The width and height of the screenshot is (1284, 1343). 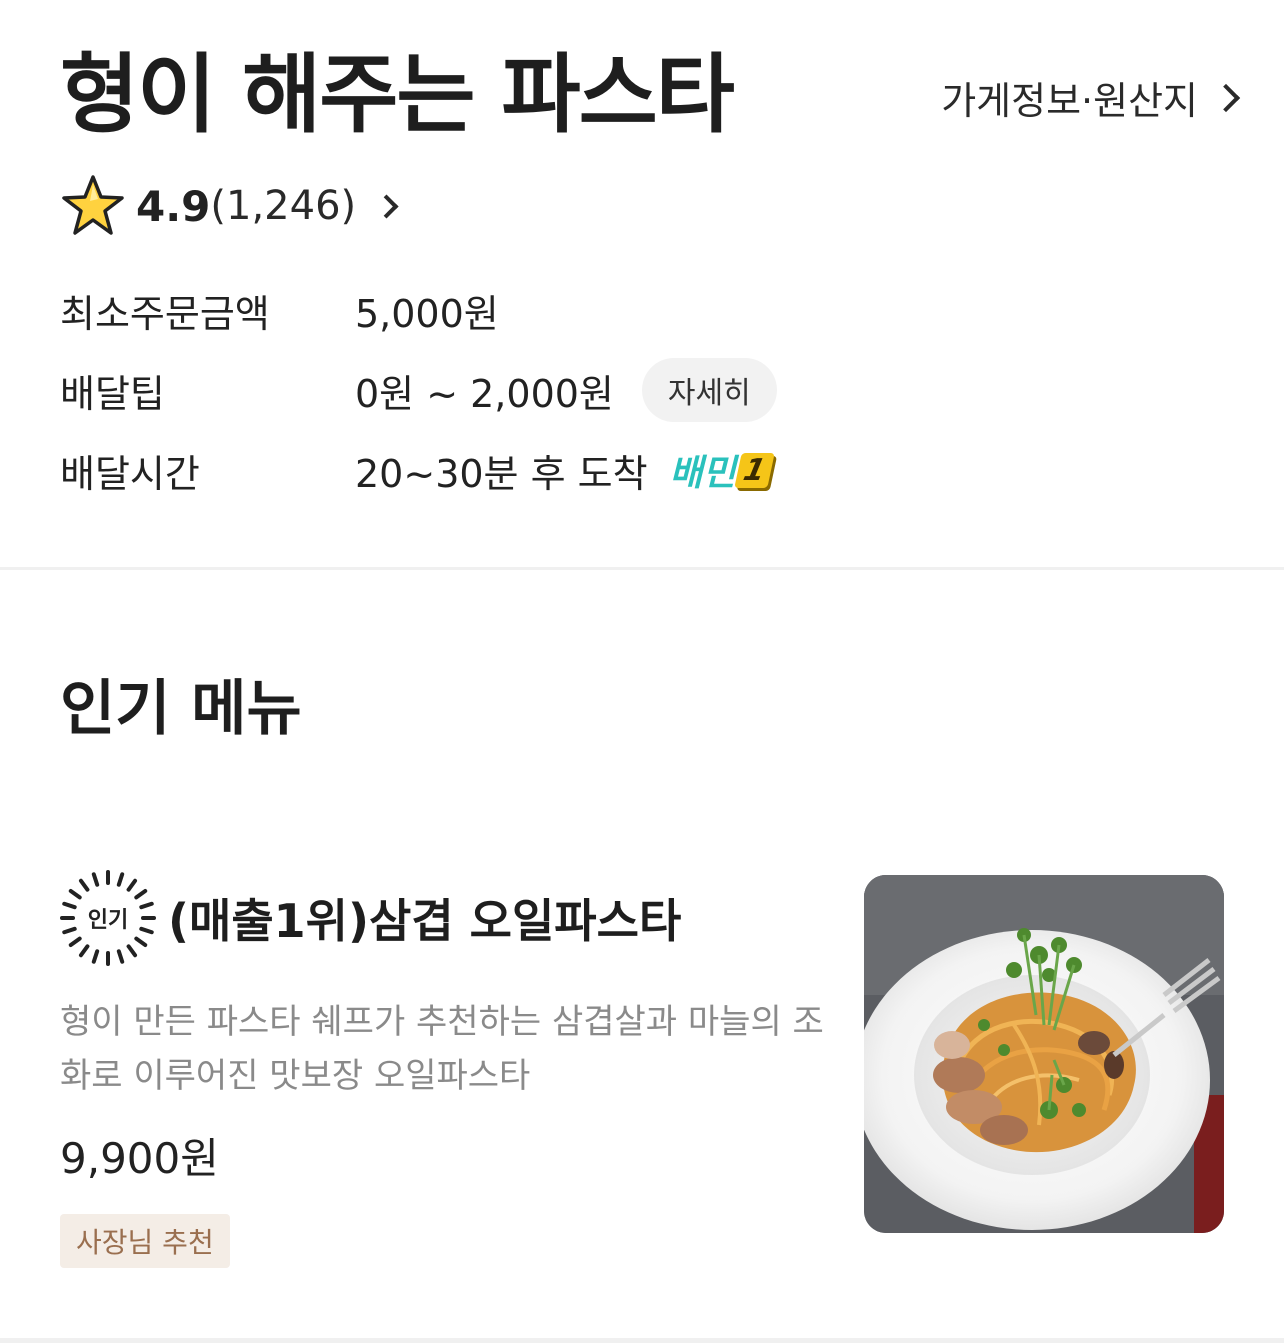 I want to click on store-info-link-label: 가게정보·원산지, so click(x=1069, y=101).